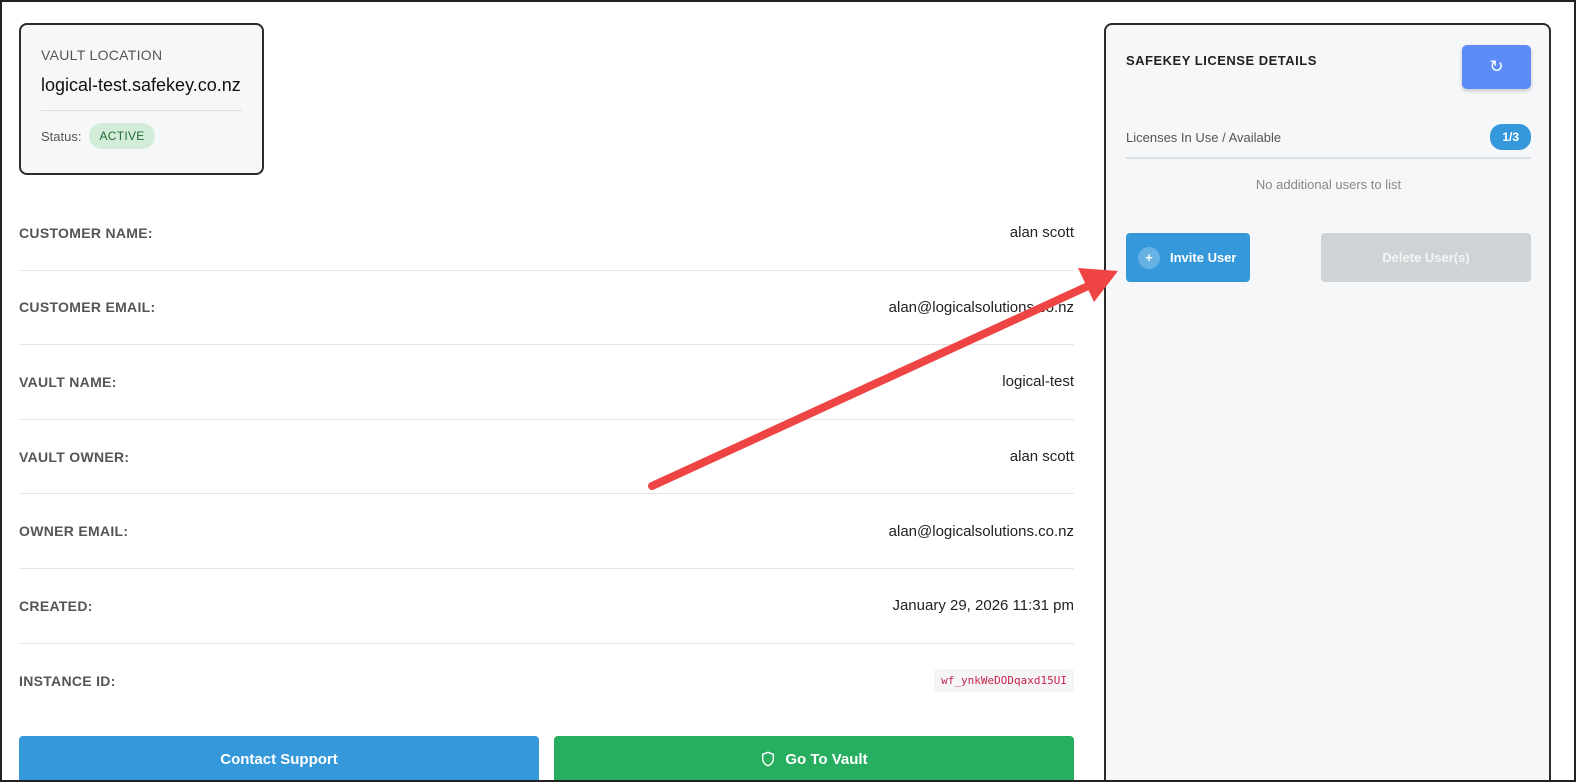 Image resolution: width=1576 pixels, height=782 pixels. I want to click on empty-users-message: No additional users to list, so click(1328, 184).